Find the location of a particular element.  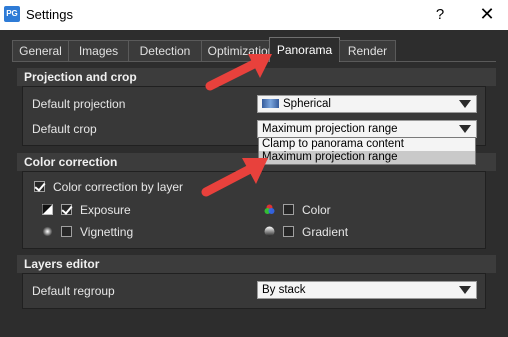

tab-images: Images is located at coordinates (98, 50).